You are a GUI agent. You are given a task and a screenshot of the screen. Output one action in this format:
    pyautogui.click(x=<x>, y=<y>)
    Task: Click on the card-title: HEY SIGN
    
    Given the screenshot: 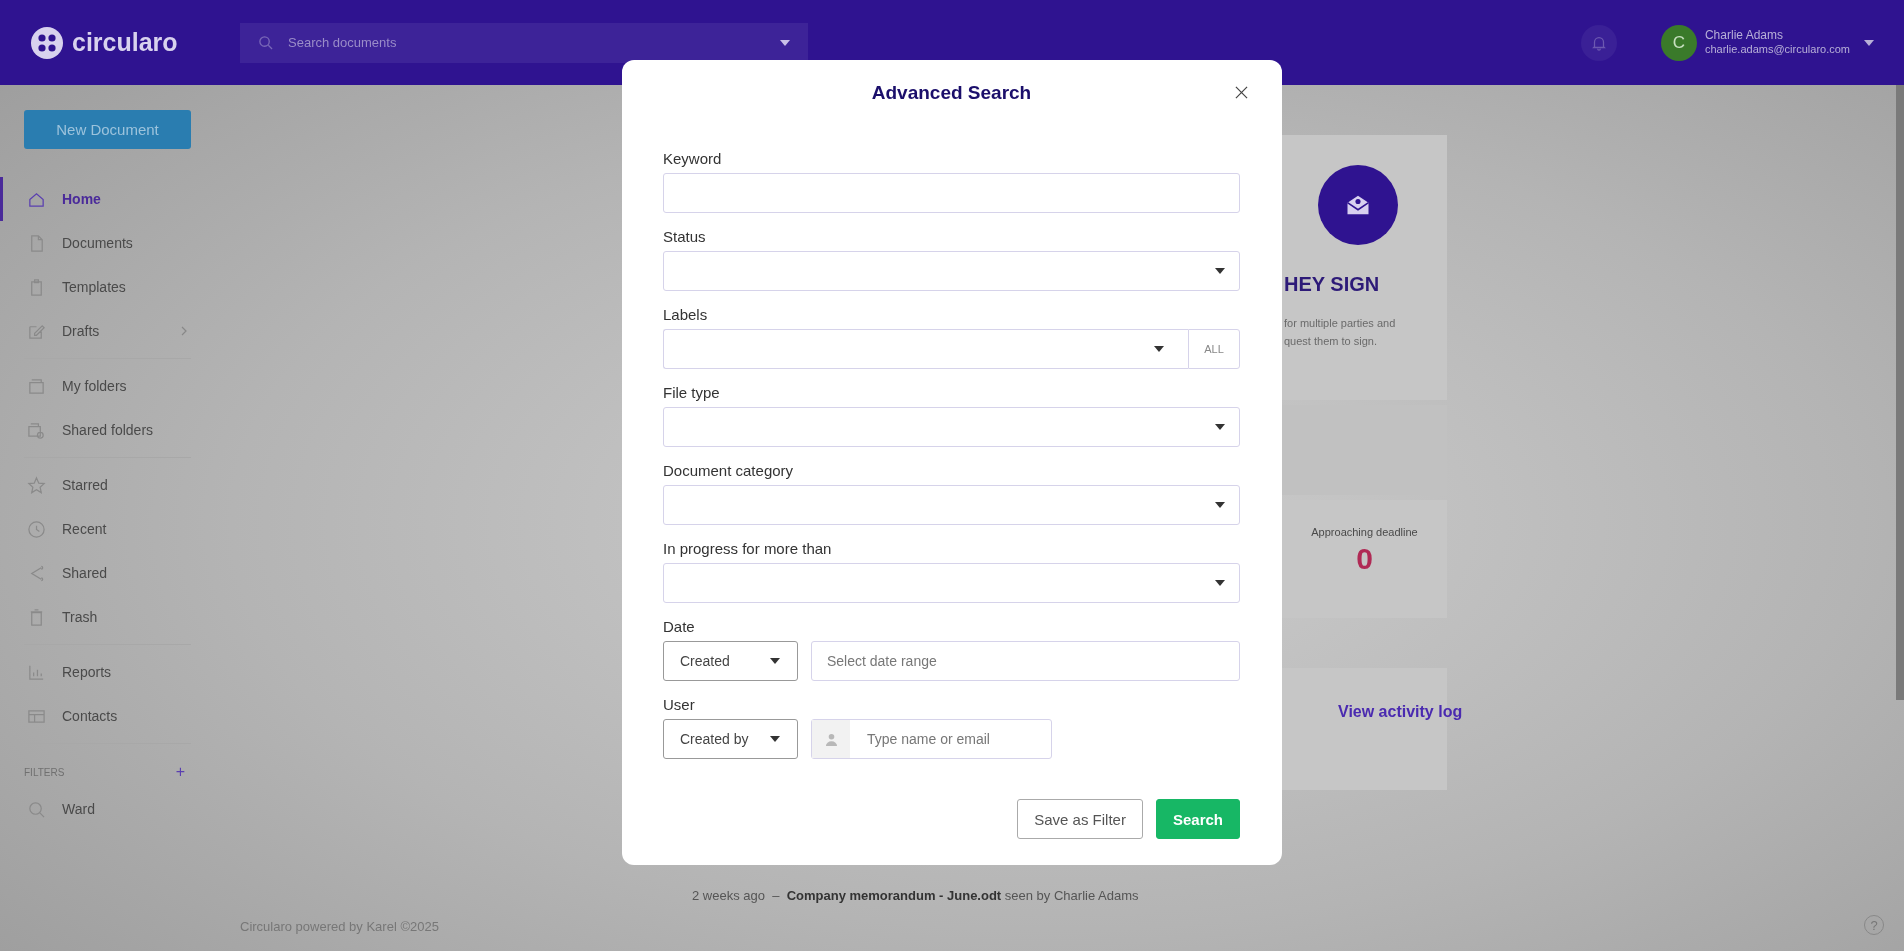 What is the action you would take?
    pyautogui.click(x=1332, y=284)
    